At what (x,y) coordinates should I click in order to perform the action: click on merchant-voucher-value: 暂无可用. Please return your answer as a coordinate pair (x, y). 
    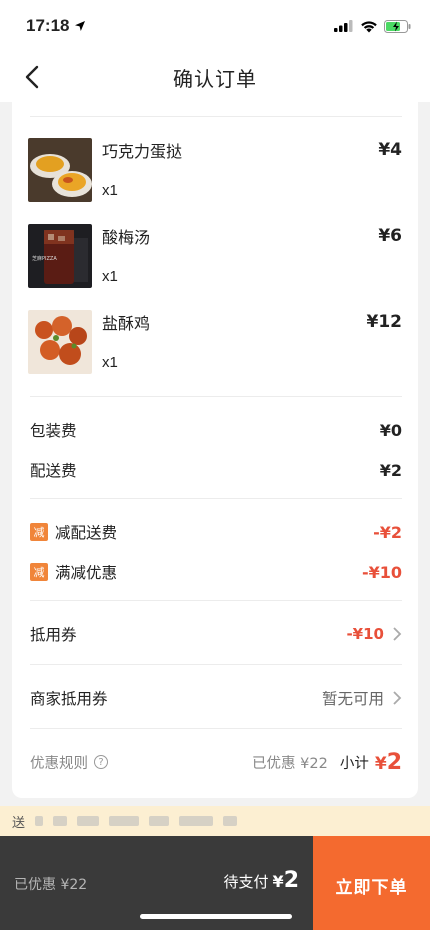
    Looking at the image, I should click on (352, 699).